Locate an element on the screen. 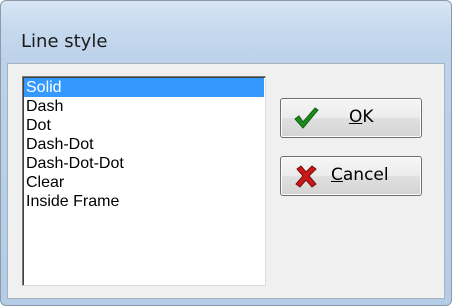 Image resolution: width=454 pixels, height=308 pixels. cancel-button-label: Cancel is located at coordinates (360, 175).